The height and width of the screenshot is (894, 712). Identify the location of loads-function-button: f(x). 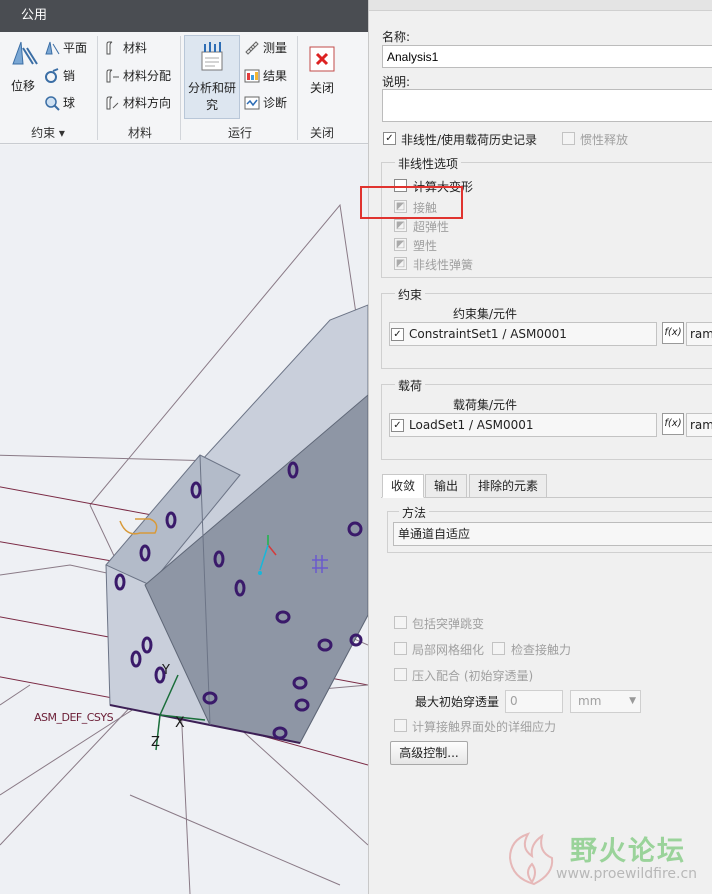
(673, 424).